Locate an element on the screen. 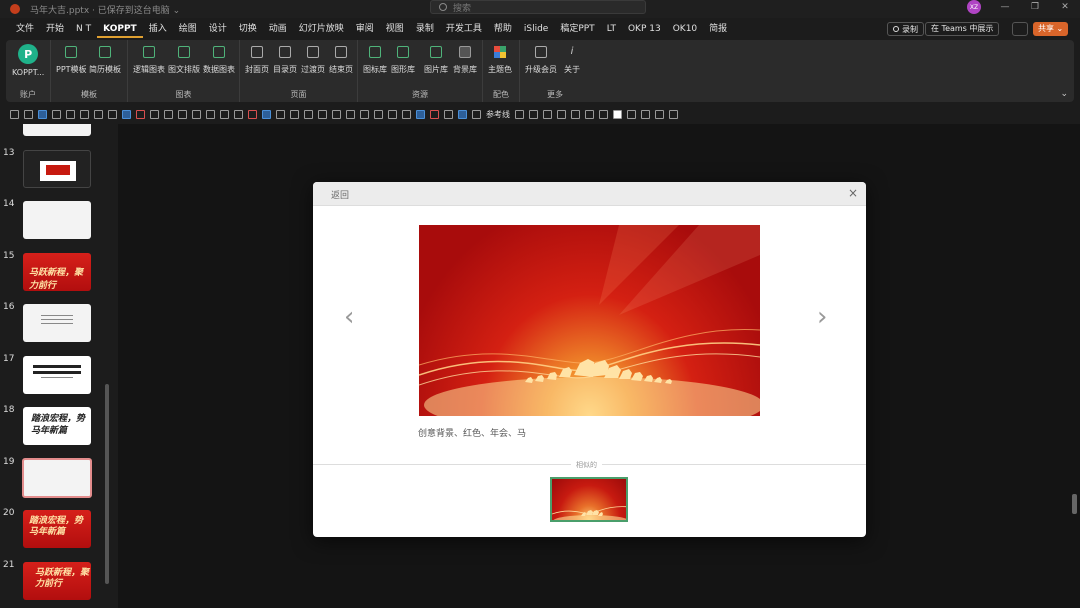  shapes-icon is located at coordinates (561, 114).